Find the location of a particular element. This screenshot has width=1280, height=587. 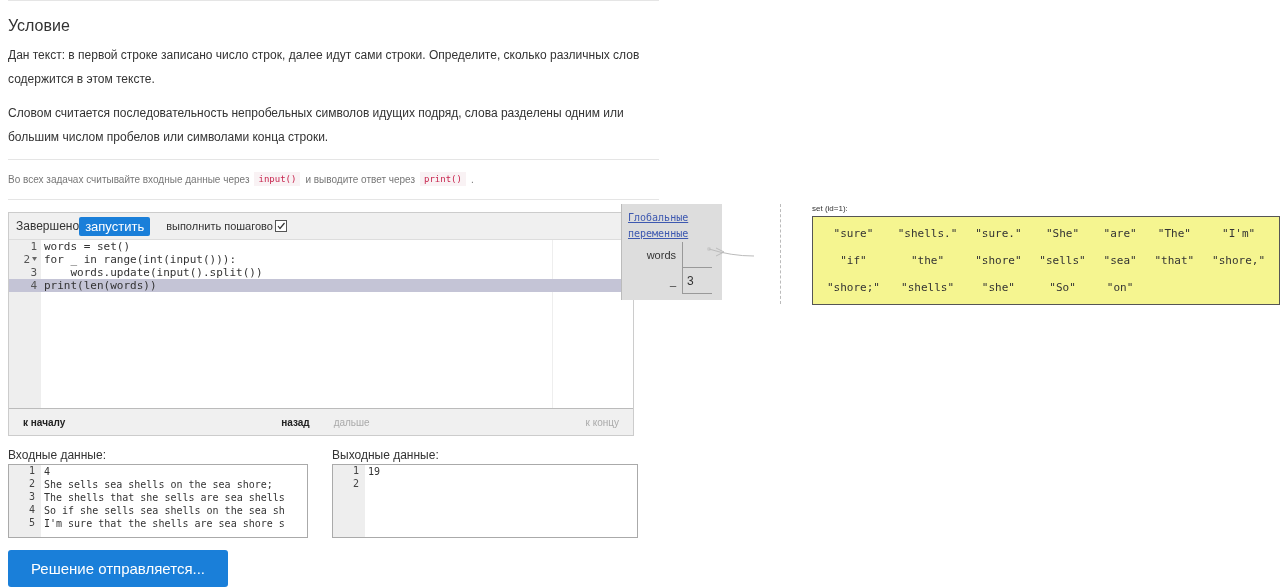

run-button: запустить is located at coordinates (115, 226).